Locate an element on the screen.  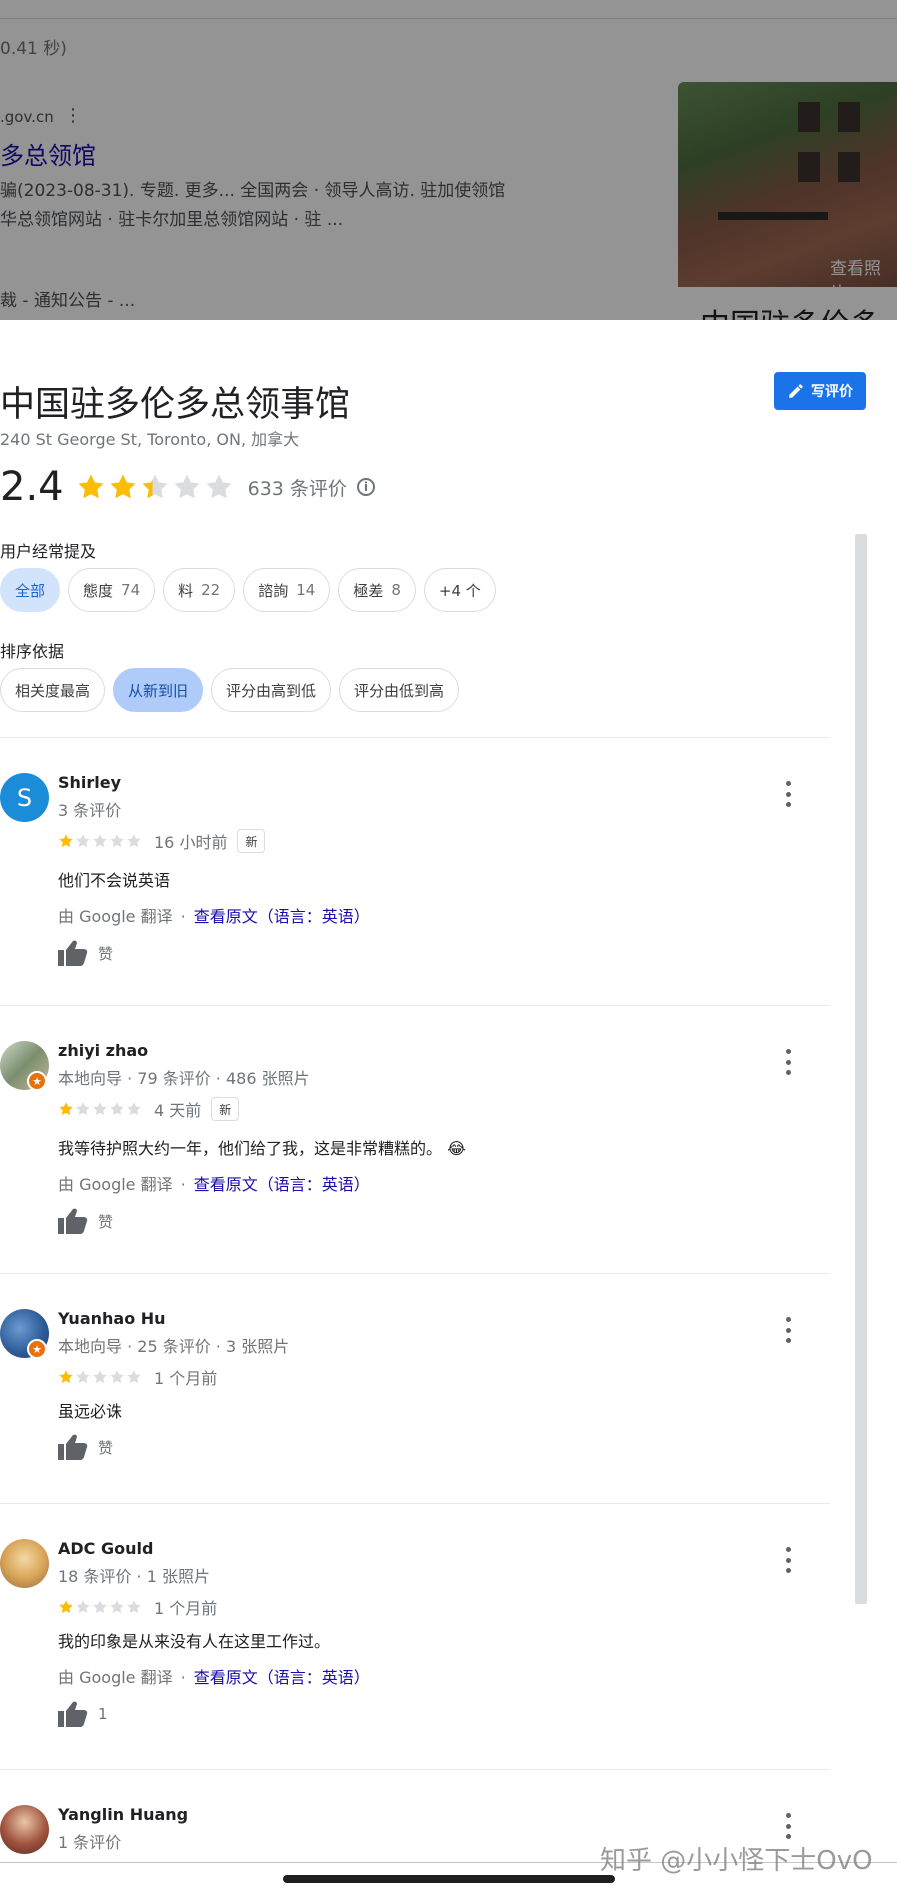
review-text: 我等待护照大约一年，他们给了我，这是非常糟糕的。 😂 is located at coordinates (262, 1148).